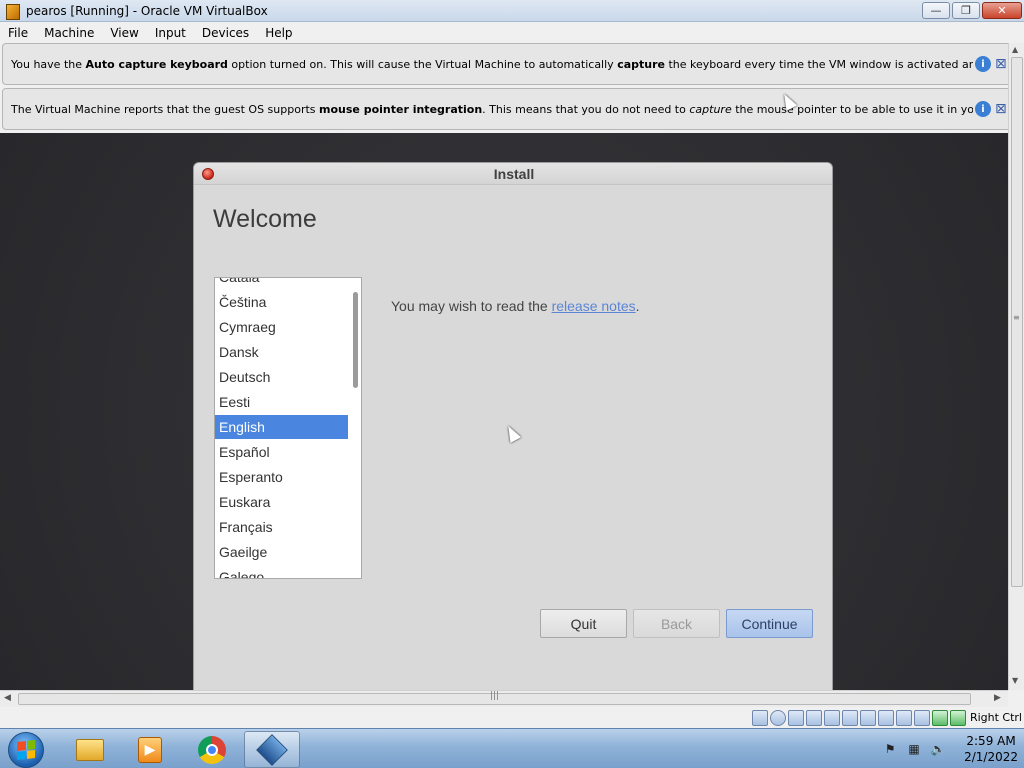 The width and height of the screenshot is (1024, 768). Describe the element at coordinates (583, 623) in the screenshot. I see `quit-button: Quit` at that location.